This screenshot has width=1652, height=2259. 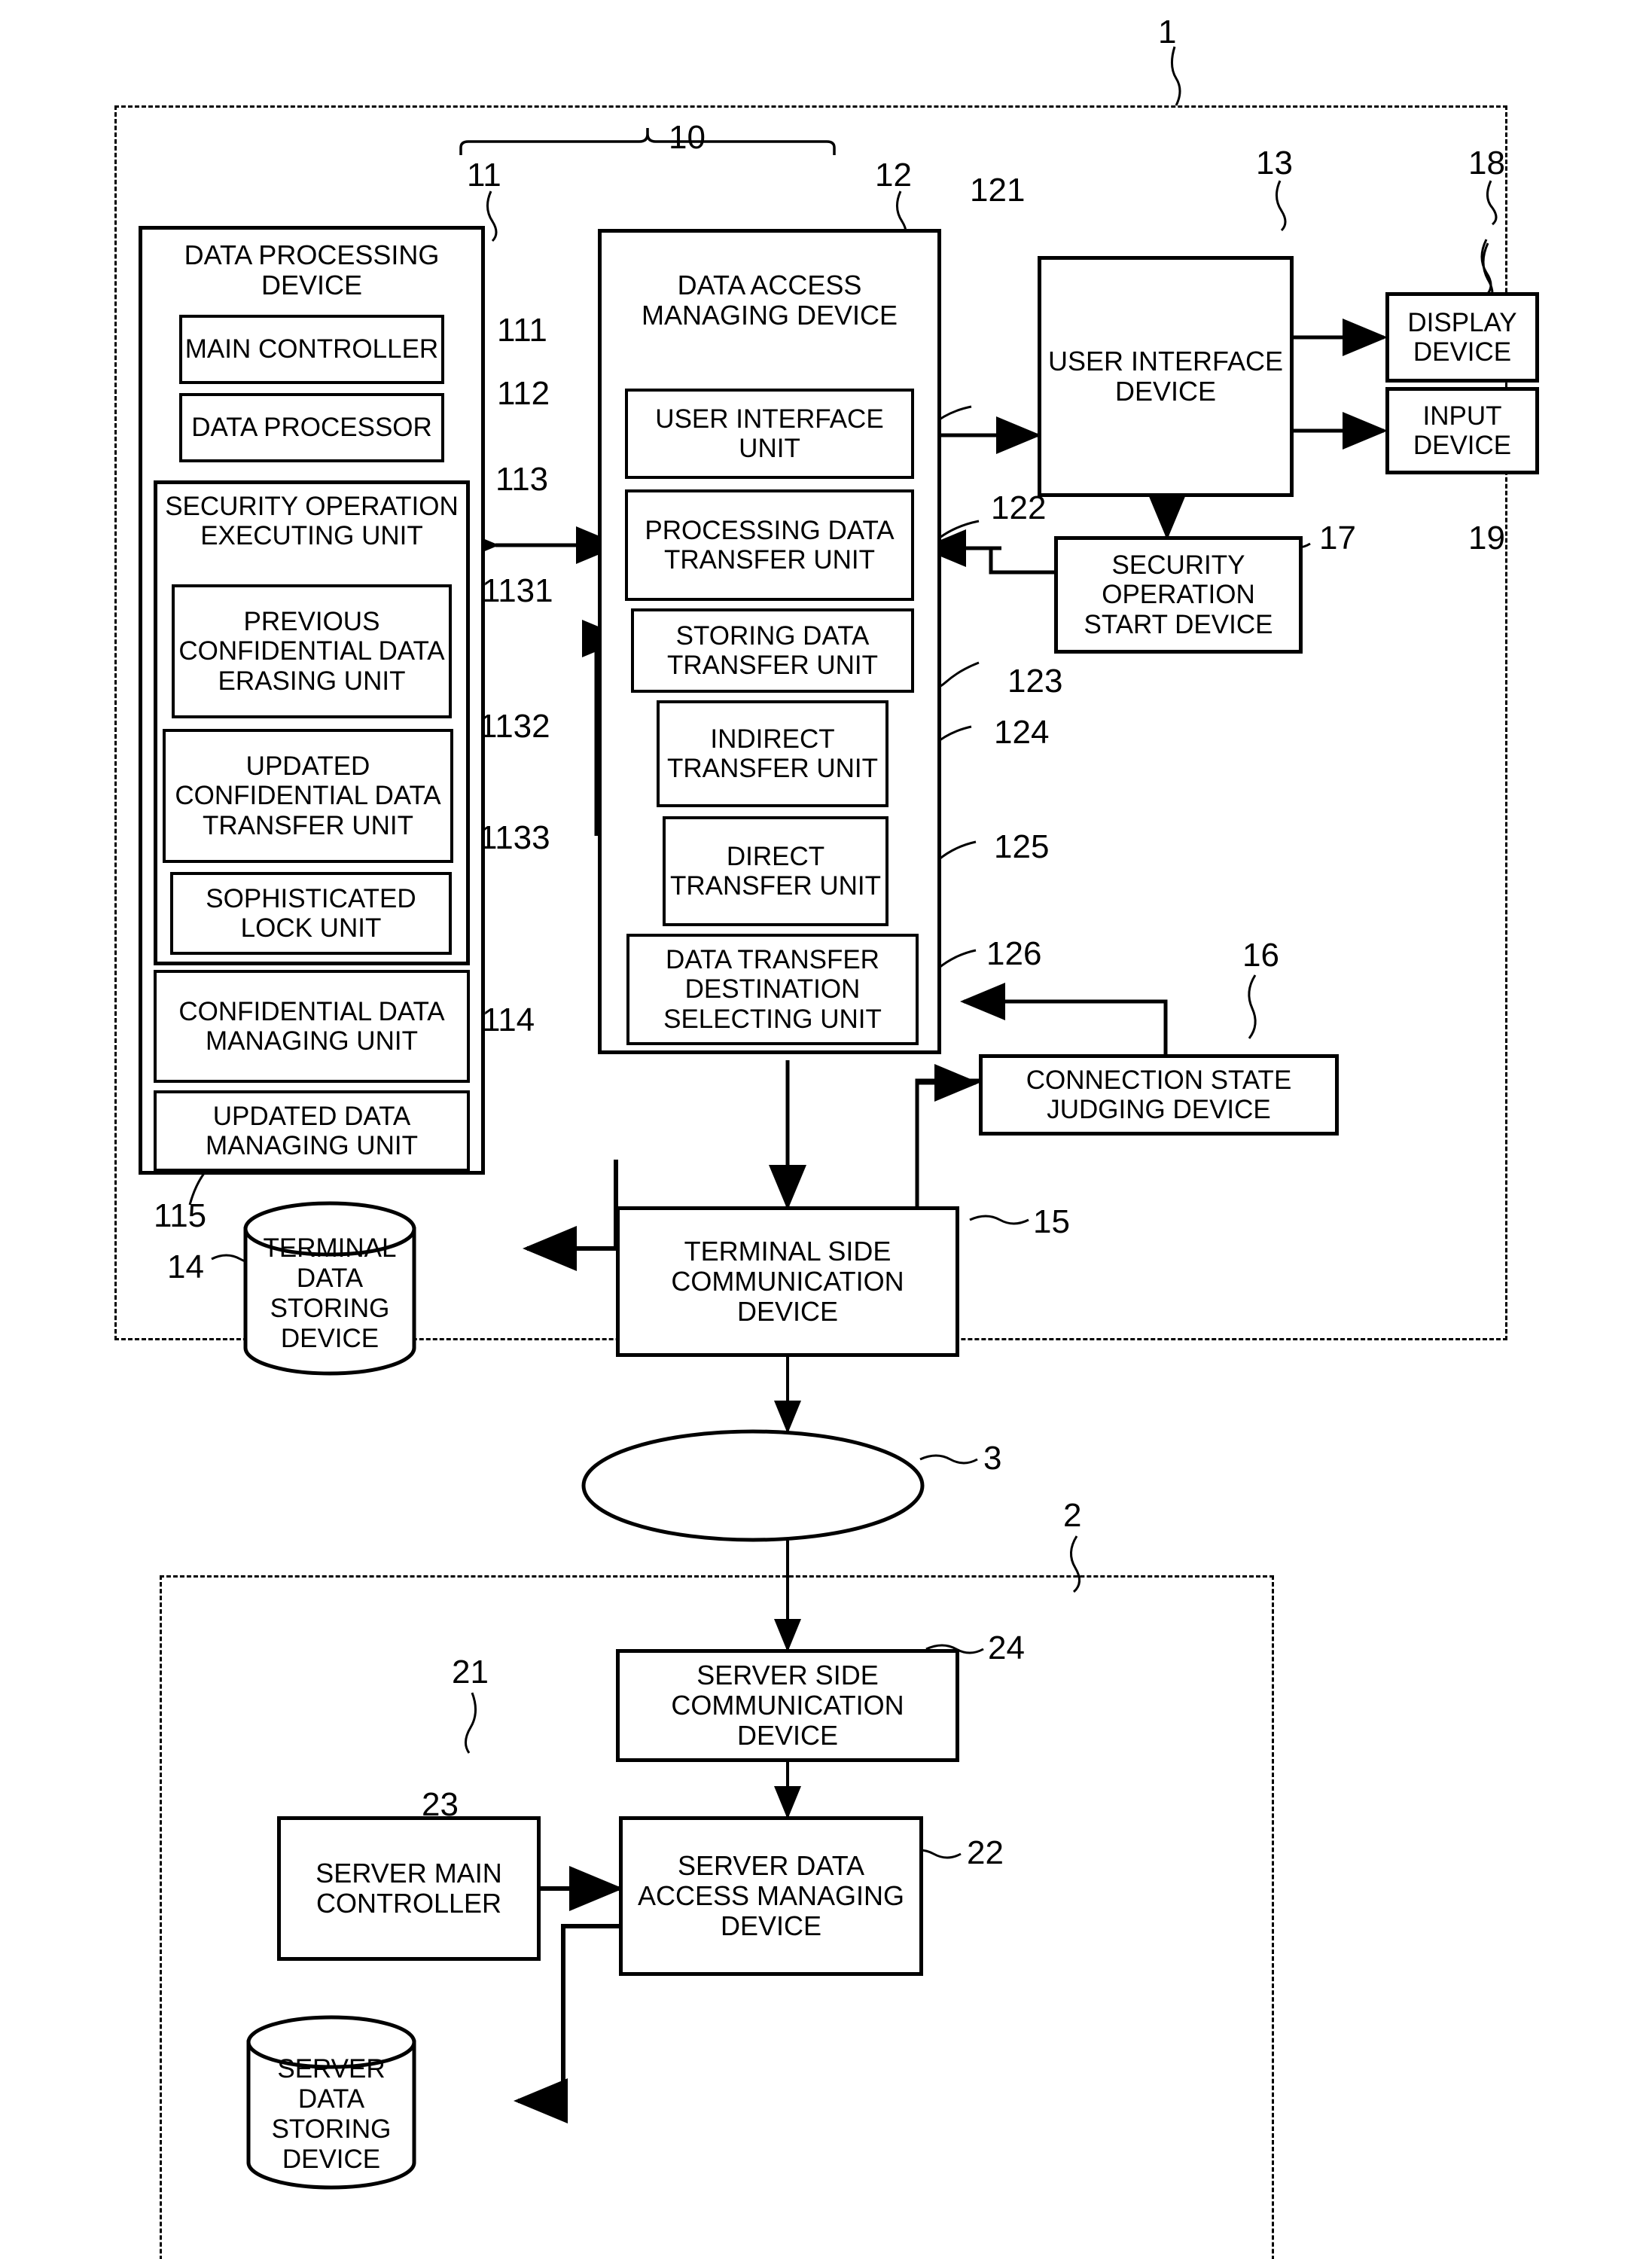 I want to click on user-interface-unit-label: USER INTERFACE UNIT, so click(x=769, y=433).